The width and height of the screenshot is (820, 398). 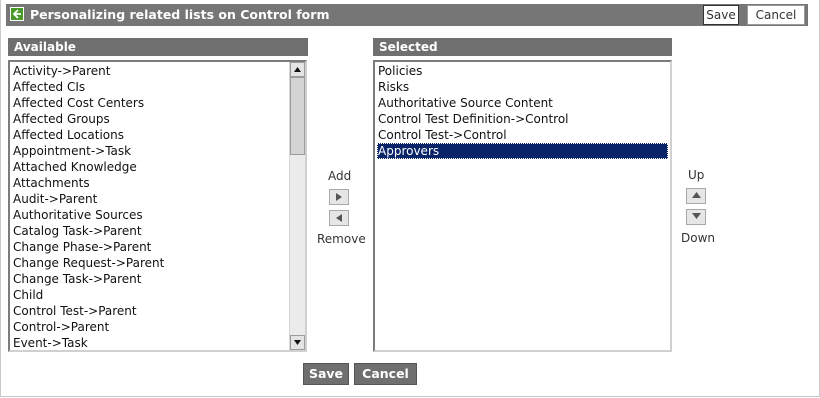 What do you see at coordinates (776, 15) in the screenshot?
I see `header-cancel-button: Cancel` at bounding box center [776, 15].